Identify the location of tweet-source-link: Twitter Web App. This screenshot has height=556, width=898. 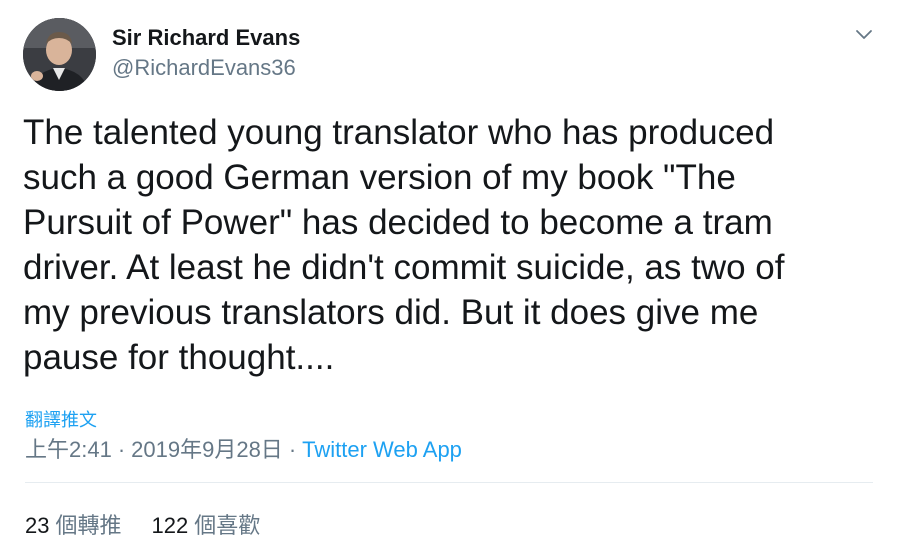
(382, 449).